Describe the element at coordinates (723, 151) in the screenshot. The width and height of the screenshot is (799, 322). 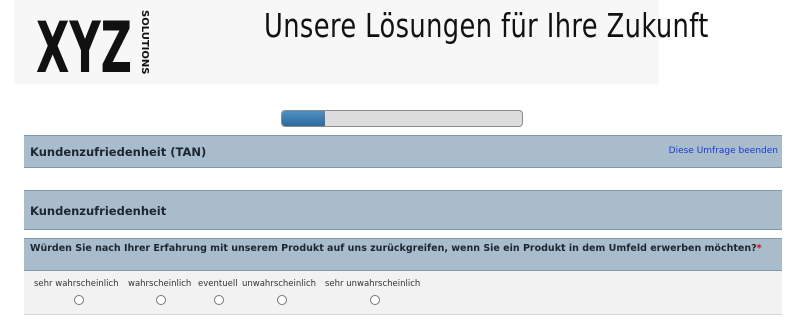
I see `exit-survey-link: Diese Umfrage beenden` at that location.